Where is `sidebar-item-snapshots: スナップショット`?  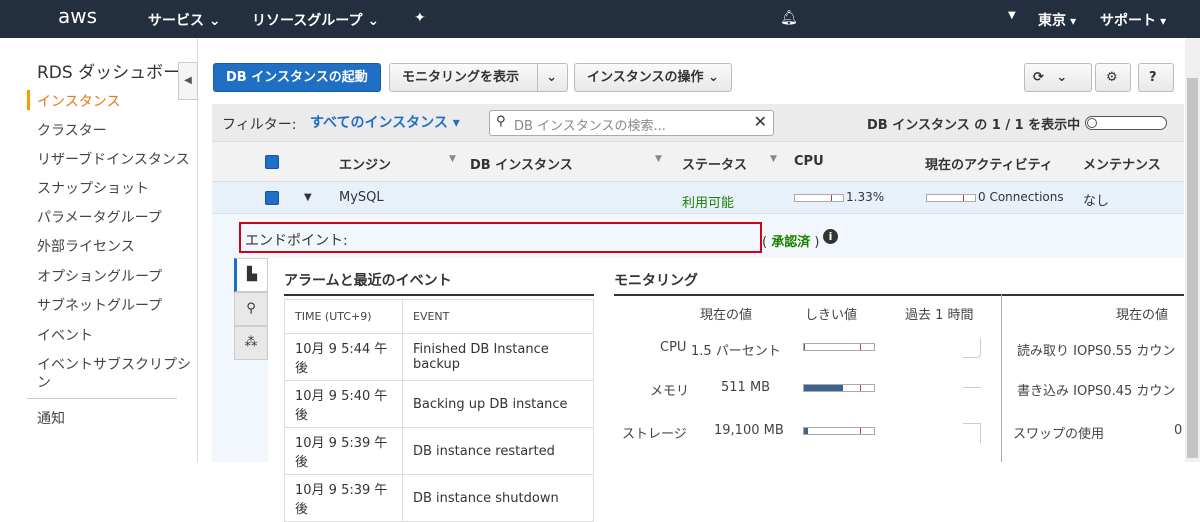 sidebar-item-snapshots: スナップショット is located at coordinates (93, 188).